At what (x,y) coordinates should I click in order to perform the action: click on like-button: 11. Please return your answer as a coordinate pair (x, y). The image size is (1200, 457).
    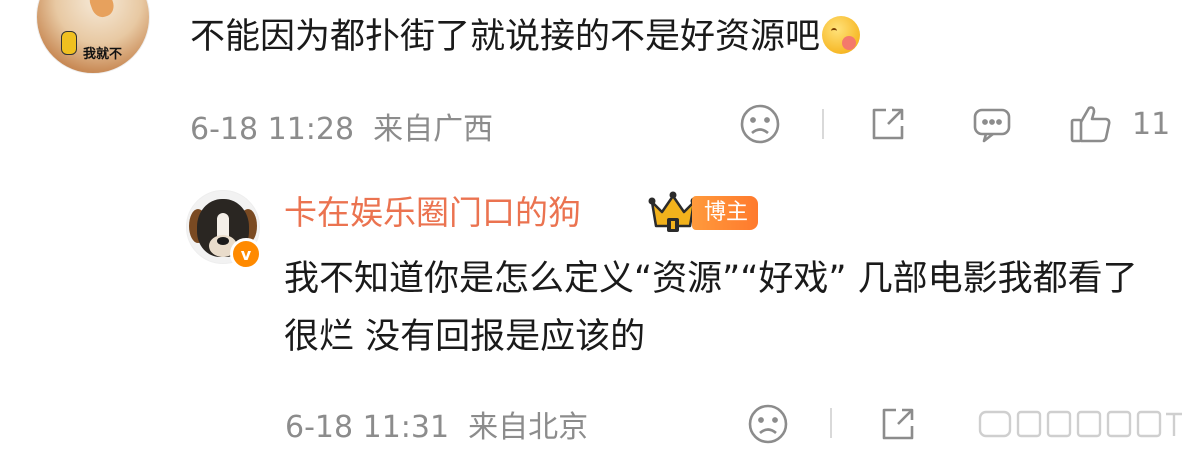
    Looking at the image, I should click on (1119, 124).